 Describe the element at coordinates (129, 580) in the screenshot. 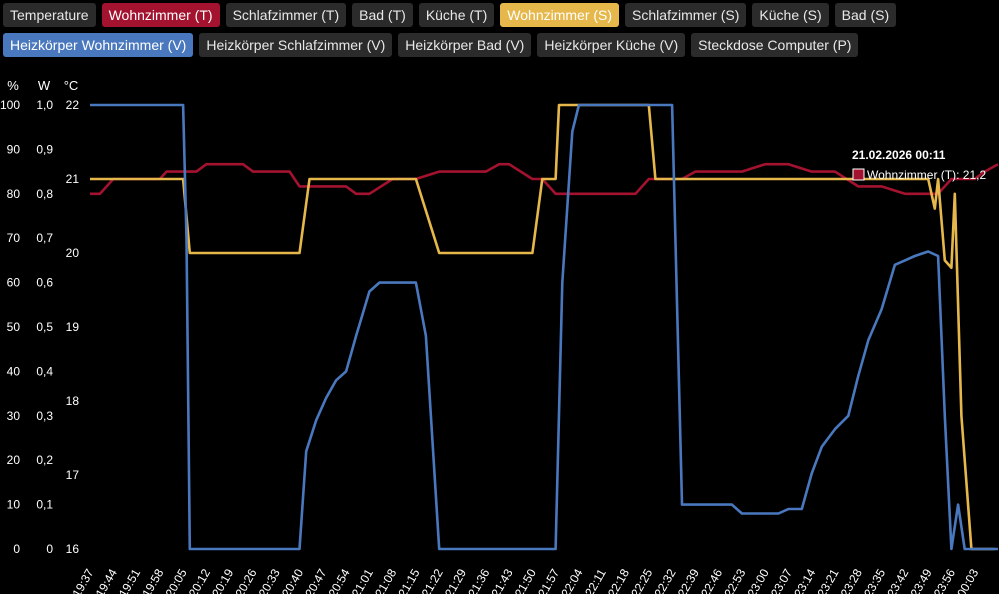

I see `x-tick-label: 19:51` at that location.